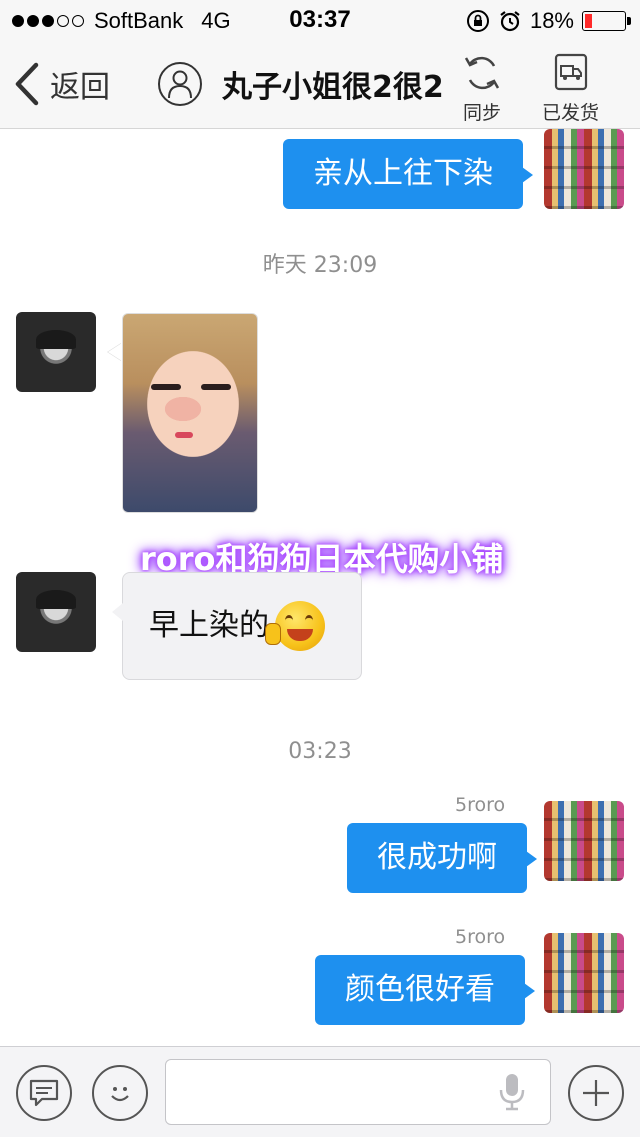 The image size is (640, 1137). I want to click on message-input-bar, so click(320, 1091).